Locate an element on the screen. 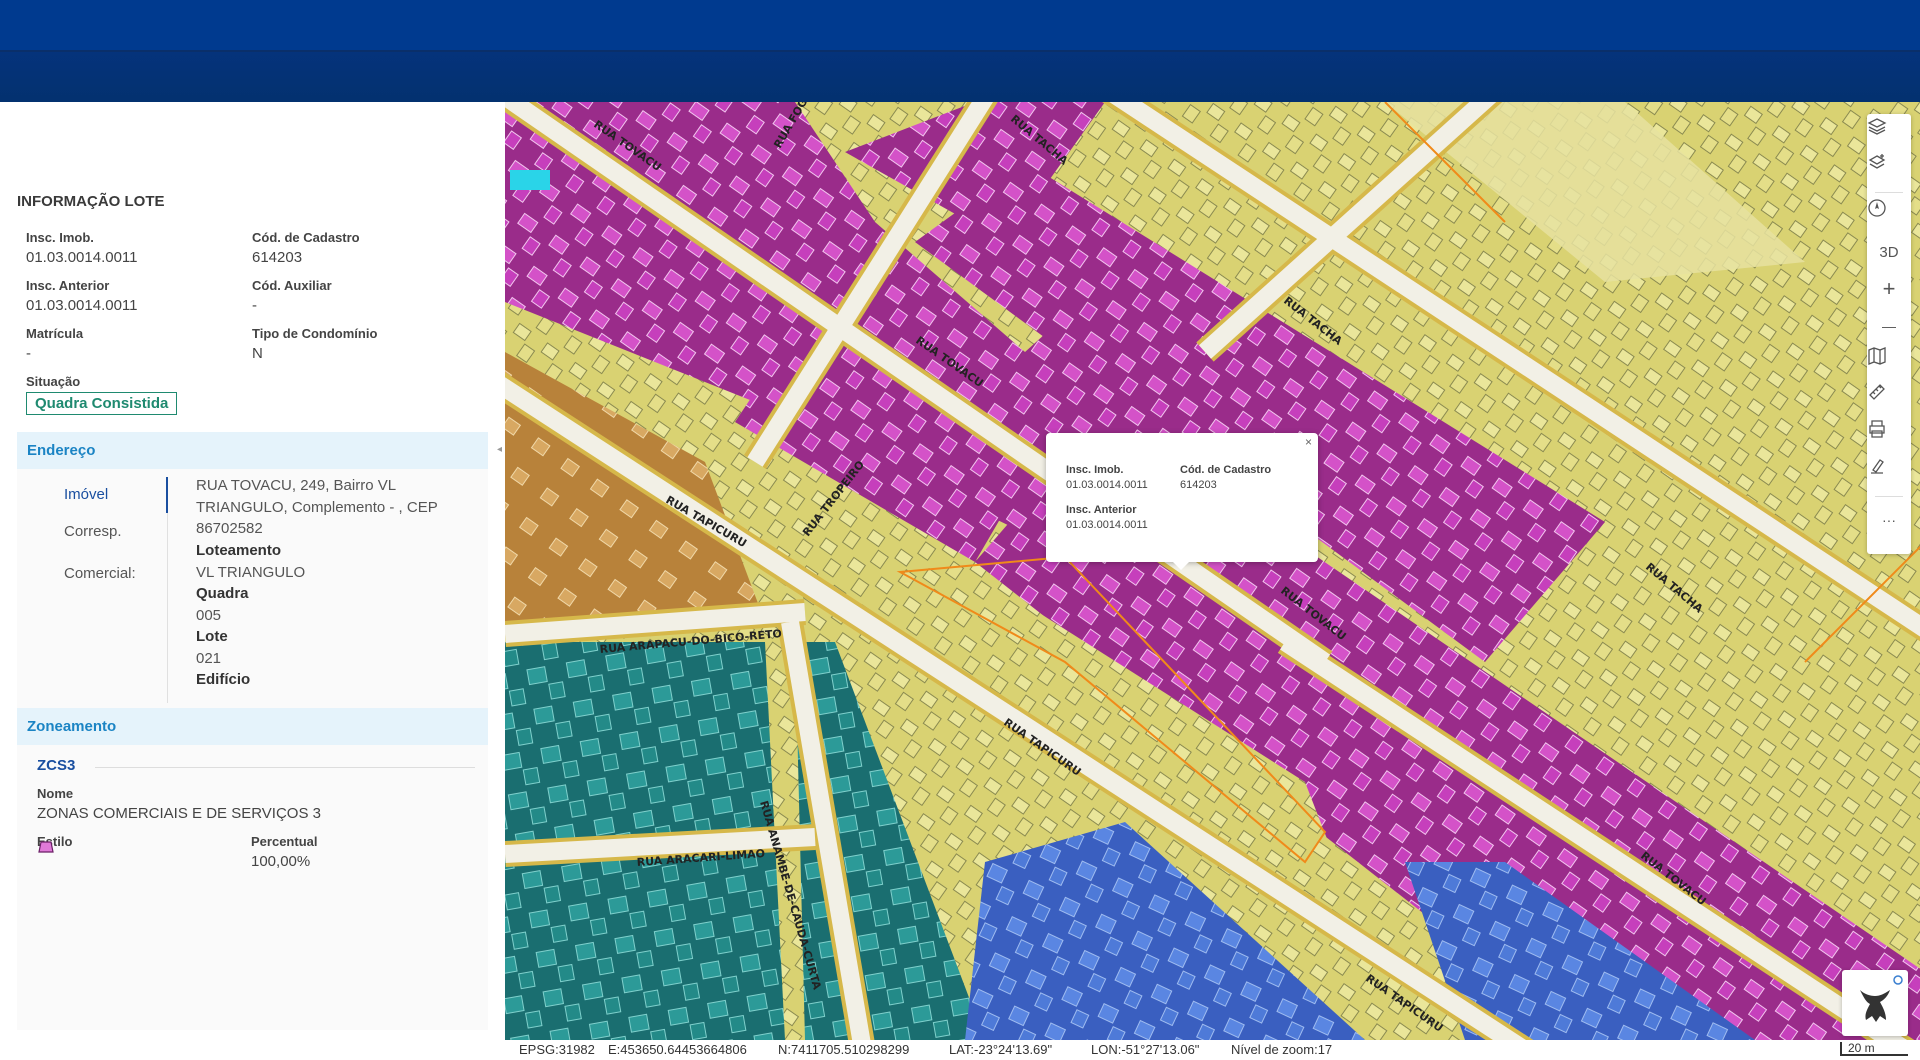 This screenshot has width=1920, height=1060. zone-code: ZCS3 is located at coordinates (56, 765).